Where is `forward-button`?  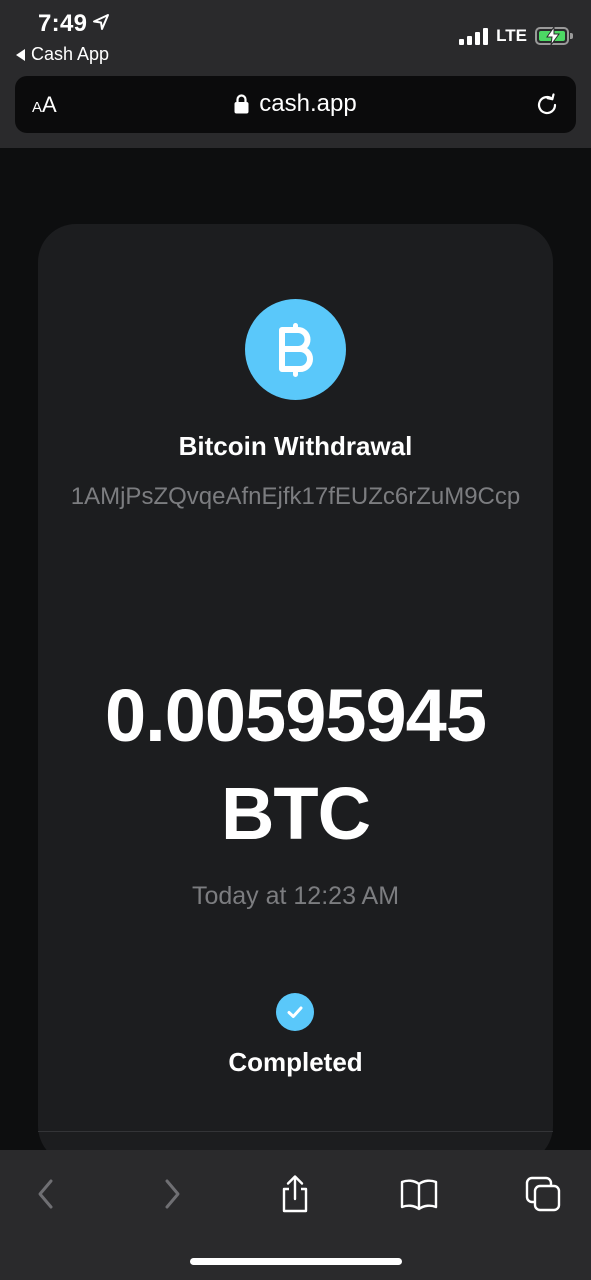
forward-button is located at coordinates (172, 1194).